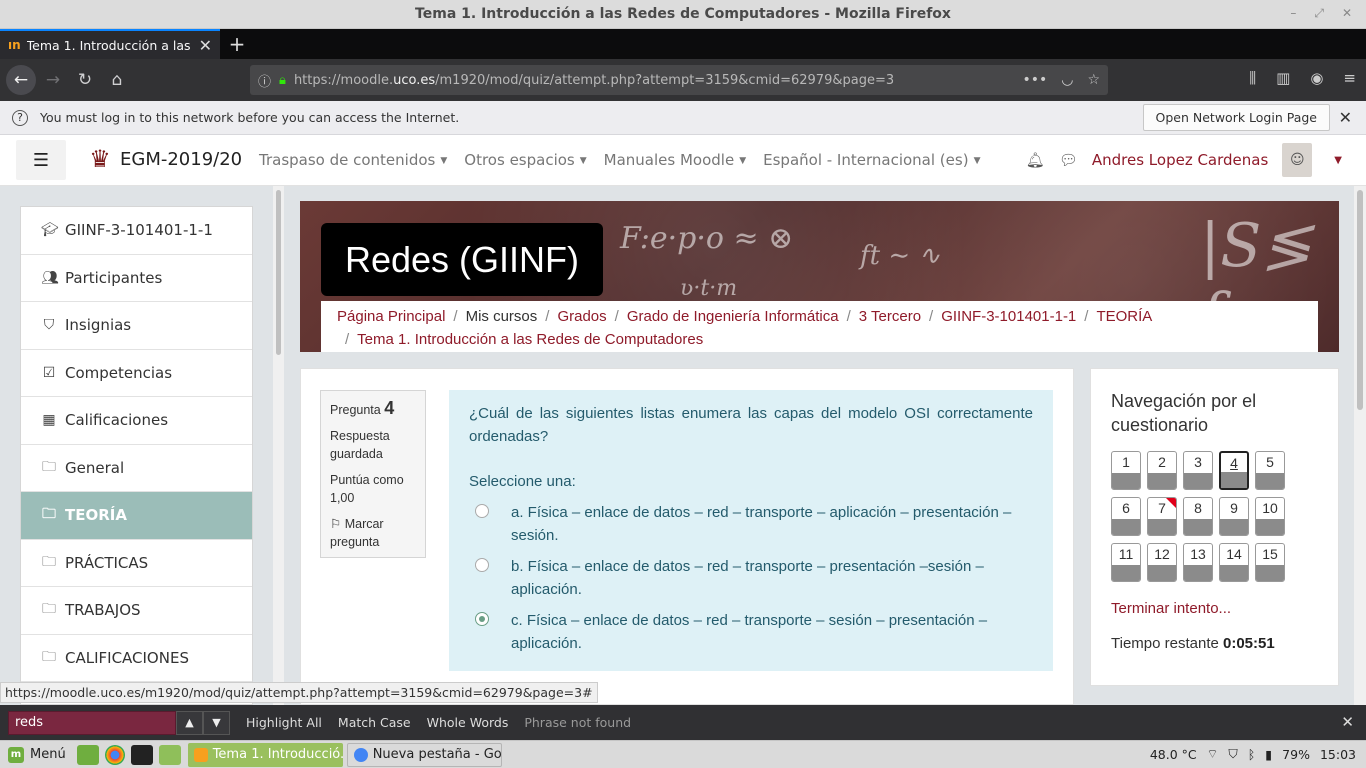 The image size is (1366, 768). Describe the element at coordinates (278, 272) in the screenshot. I see `drawer-scrollbar-thumb` at that location.